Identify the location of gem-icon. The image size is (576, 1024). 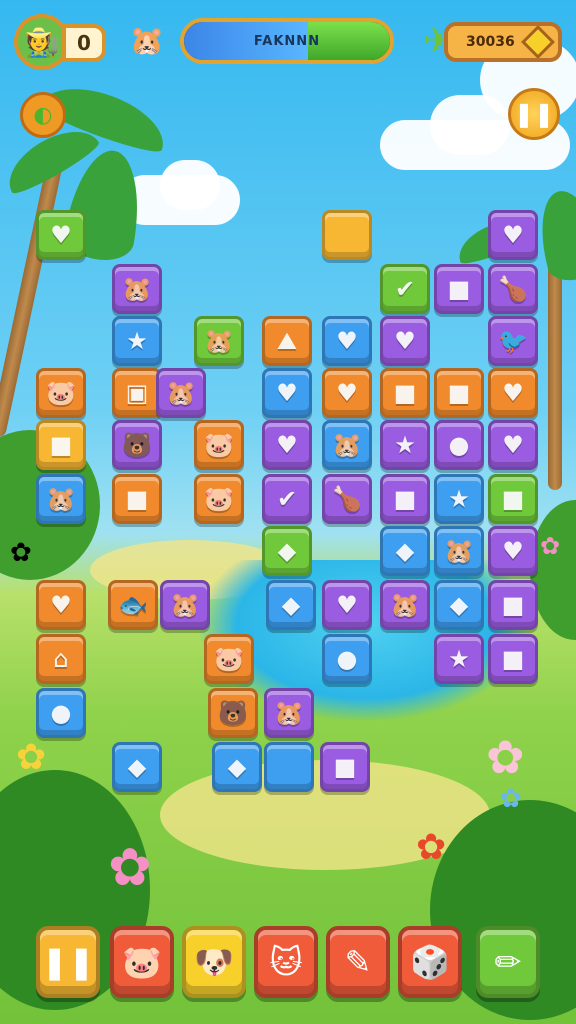
(538, 42).